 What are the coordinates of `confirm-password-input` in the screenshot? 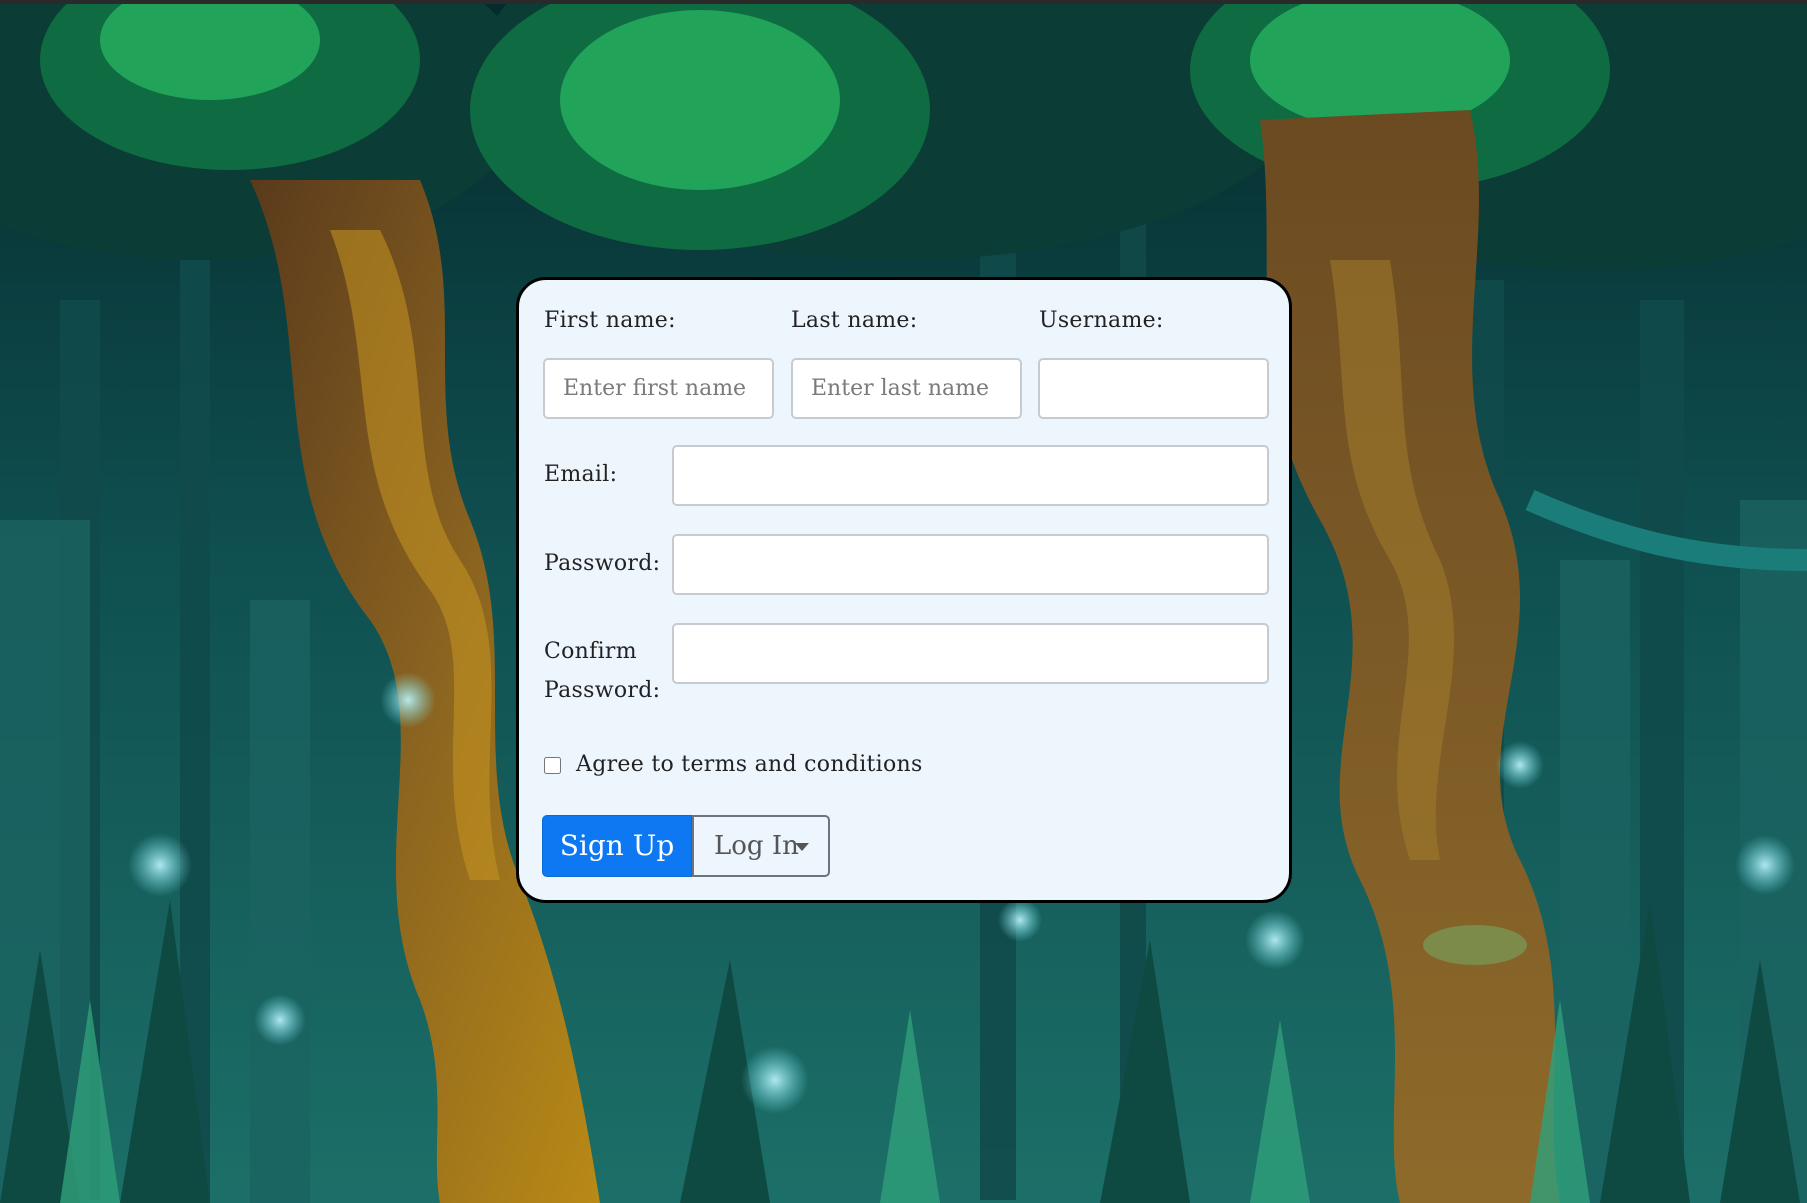 It's located at (970, 653).